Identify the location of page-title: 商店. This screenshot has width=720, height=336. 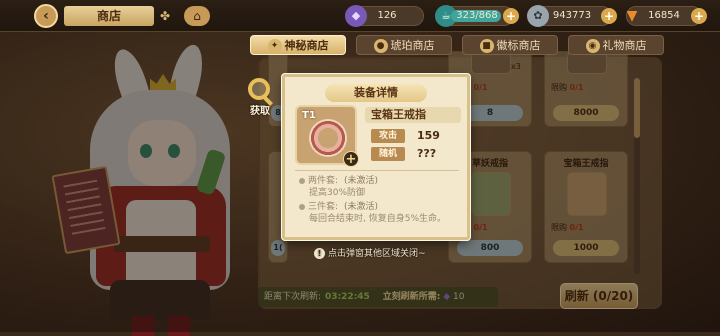
(109, 16).